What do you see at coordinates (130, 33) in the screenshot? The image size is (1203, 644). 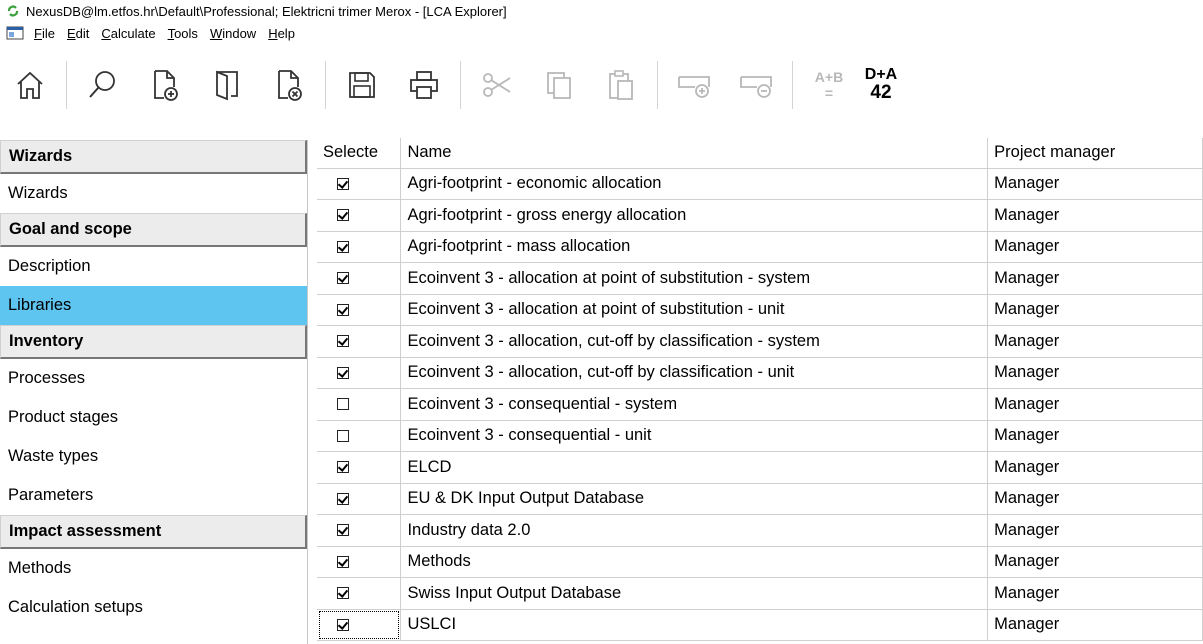 I see `menu-calculate: Calculate` at bounding box center [130, 33].